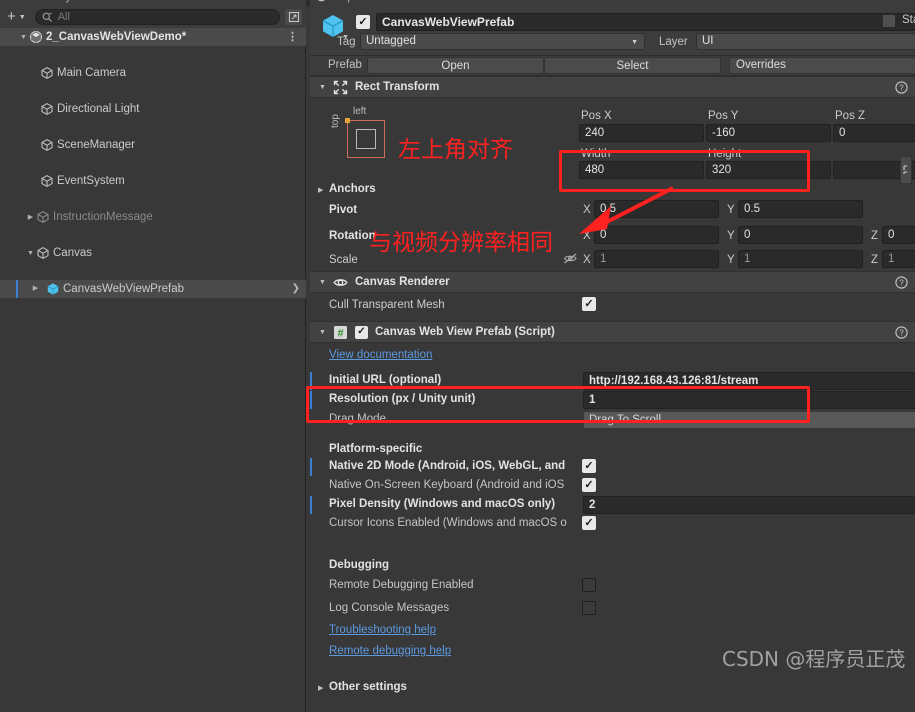 The height and width of the screenshot is (712, 915). What do you see at coordinates (292, 37) in the screenshot?
I see `scene-menu-icon: ⋮` at bounding box center [292, 37].